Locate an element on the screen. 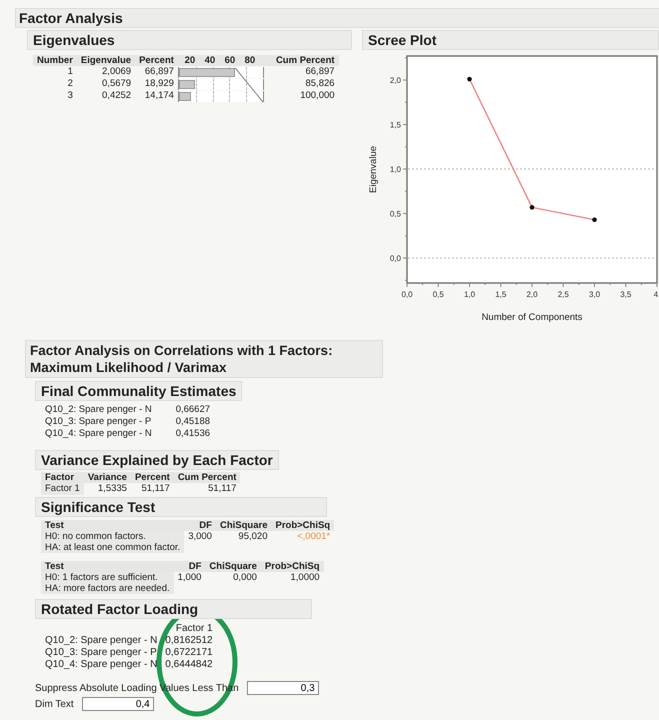 This screenshot has width=659, height=720. y-tick-label: 1,0 is located at coordinates (395, 169).